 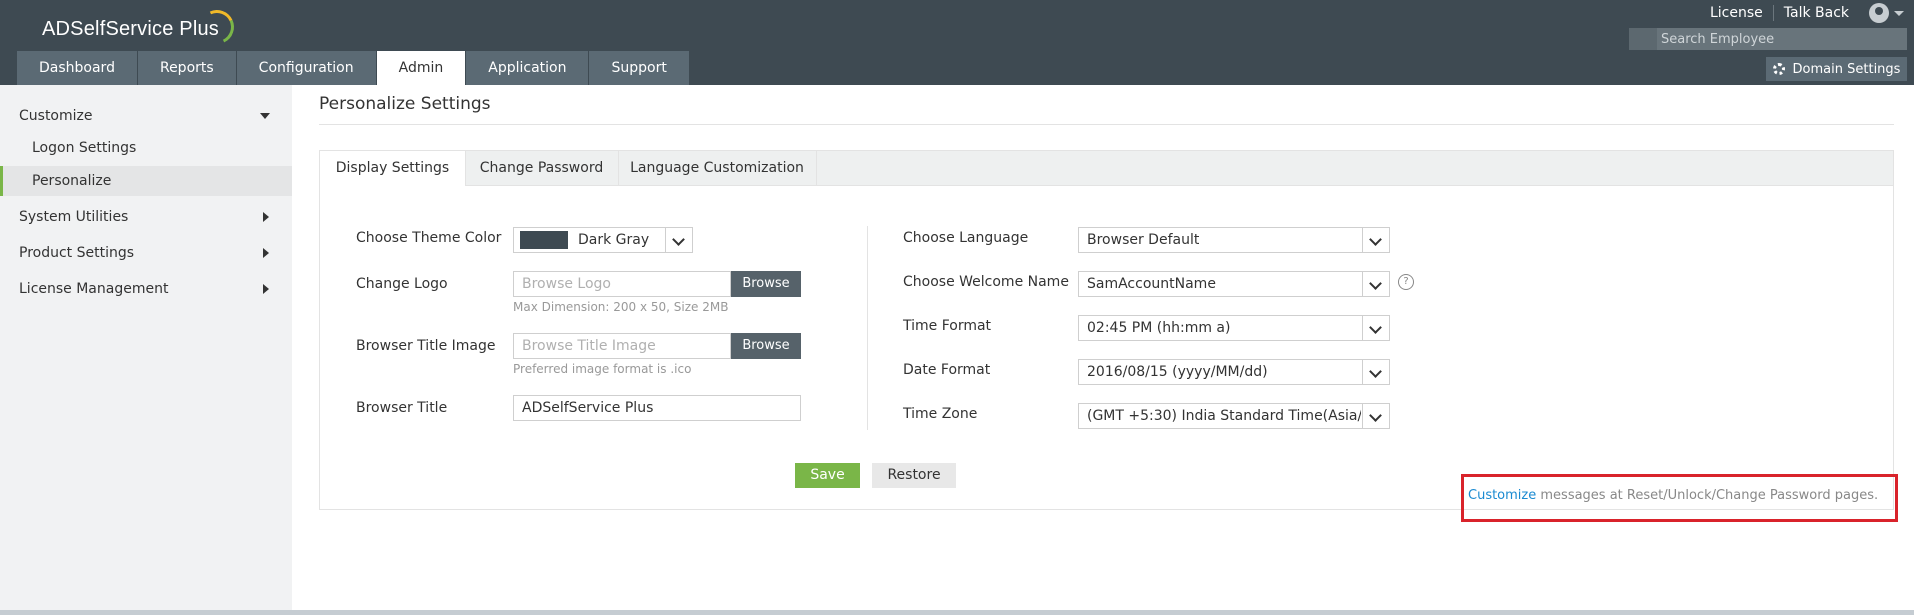 I want to click on save-button: Save, so click(x=827, y=475).